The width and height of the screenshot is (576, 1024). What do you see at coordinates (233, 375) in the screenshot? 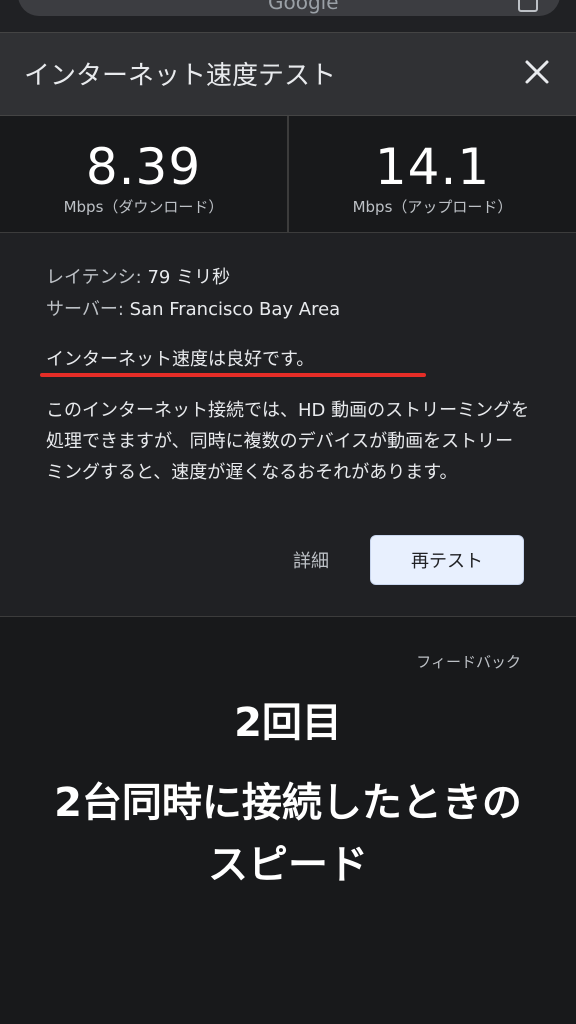
I see `red-underline` at bounding box center [233, 375].